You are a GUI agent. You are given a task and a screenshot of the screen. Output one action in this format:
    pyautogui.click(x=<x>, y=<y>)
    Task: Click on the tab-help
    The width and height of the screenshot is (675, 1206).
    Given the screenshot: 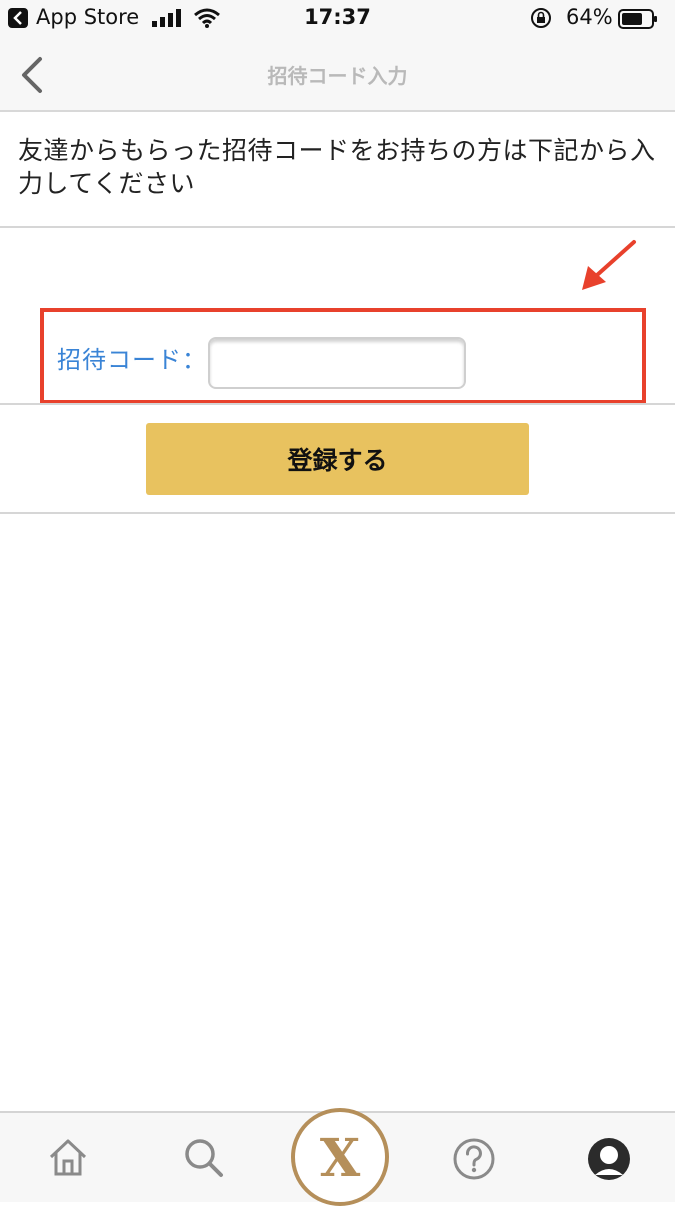 What is the action you would take?
    pyautogui.click(x=472, y=1157)
    